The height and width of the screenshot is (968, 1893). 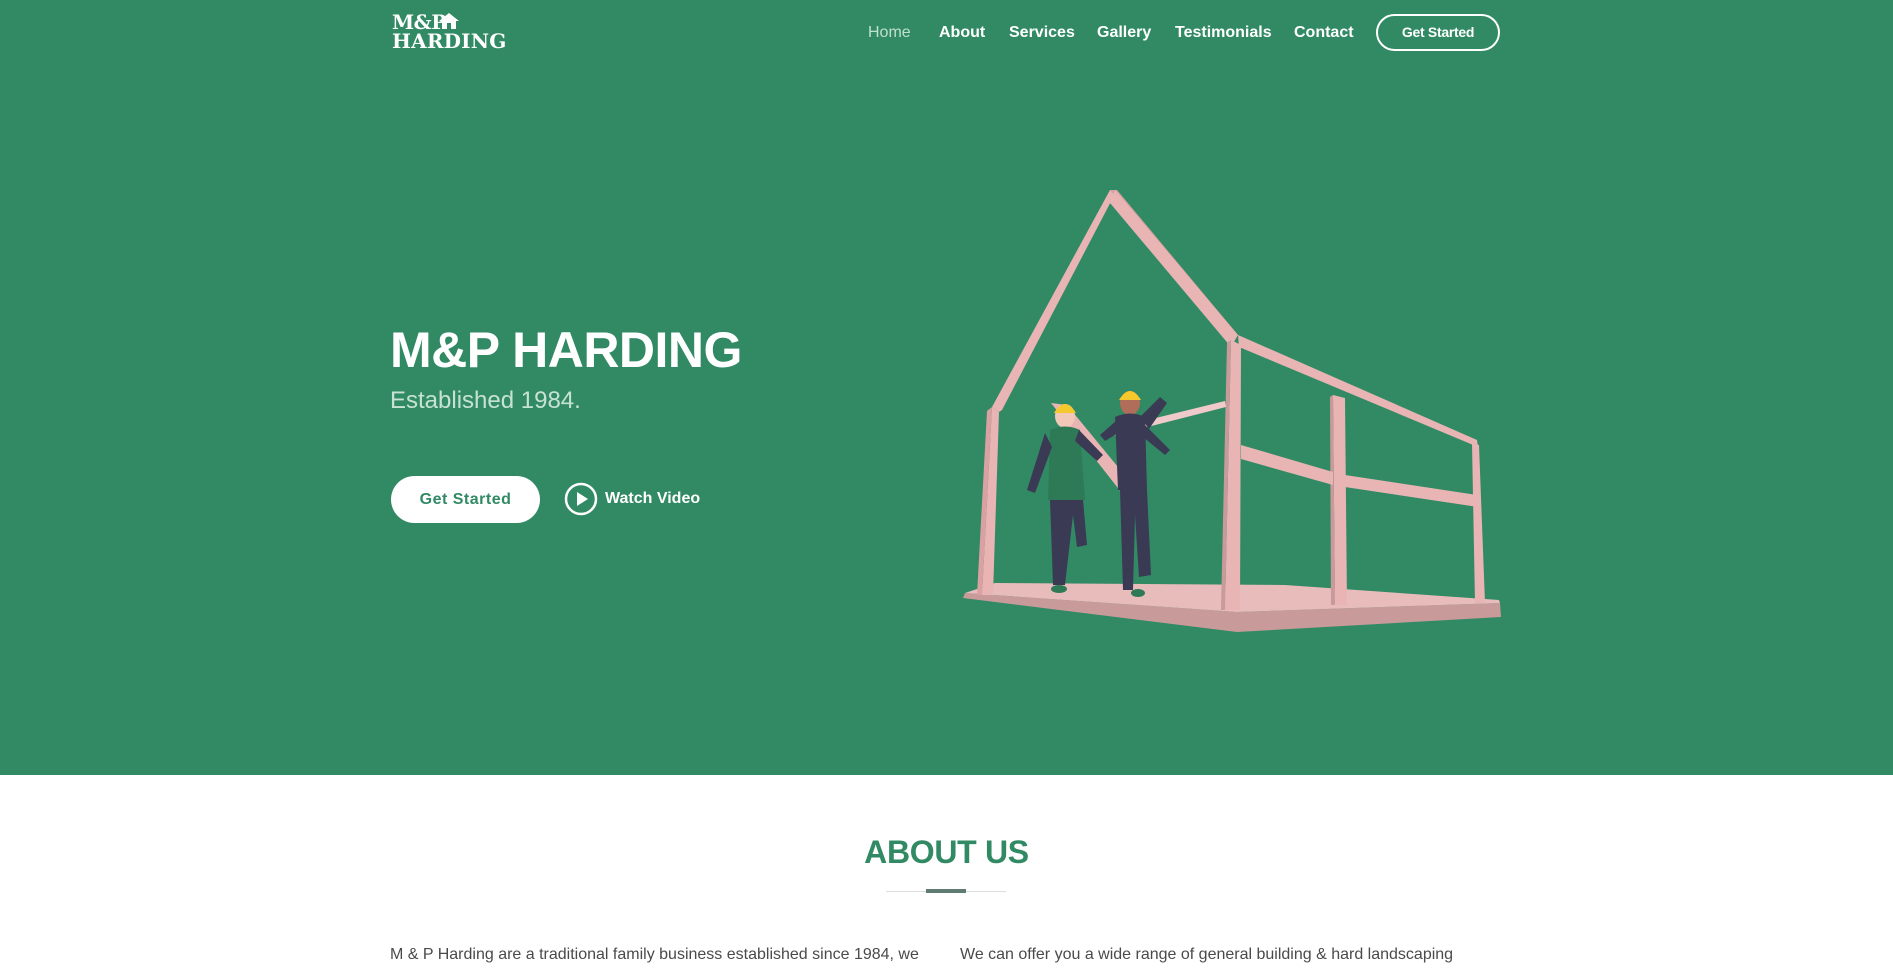 I want to click on about-title: ABOUT US, so click(x=946, y=852).